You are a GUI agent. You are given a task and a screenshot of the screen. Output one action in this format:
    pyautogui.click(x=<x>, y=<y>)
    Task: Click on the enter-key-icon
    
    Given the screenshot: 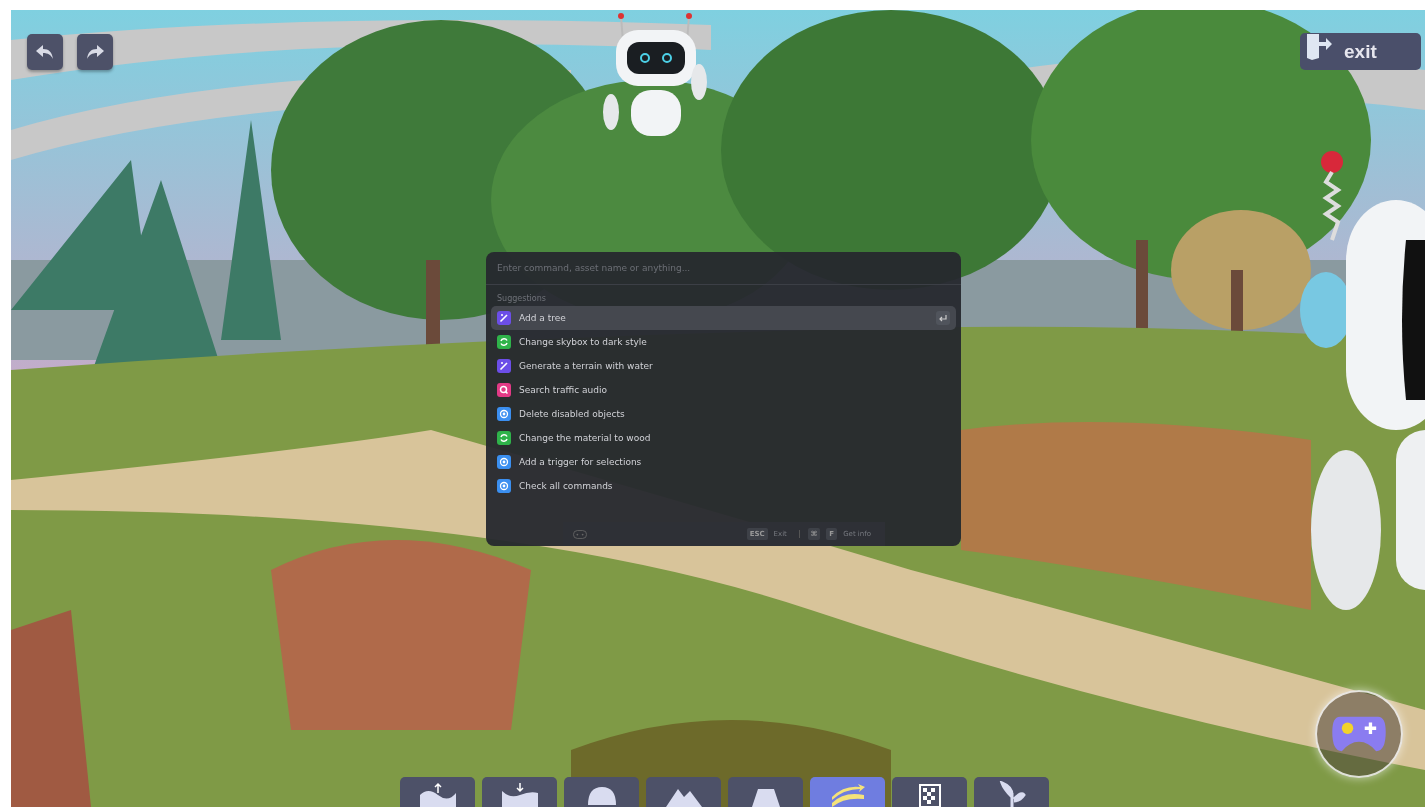 What is the action you would take?
    pyautogui.click(x=943, y=318)
    